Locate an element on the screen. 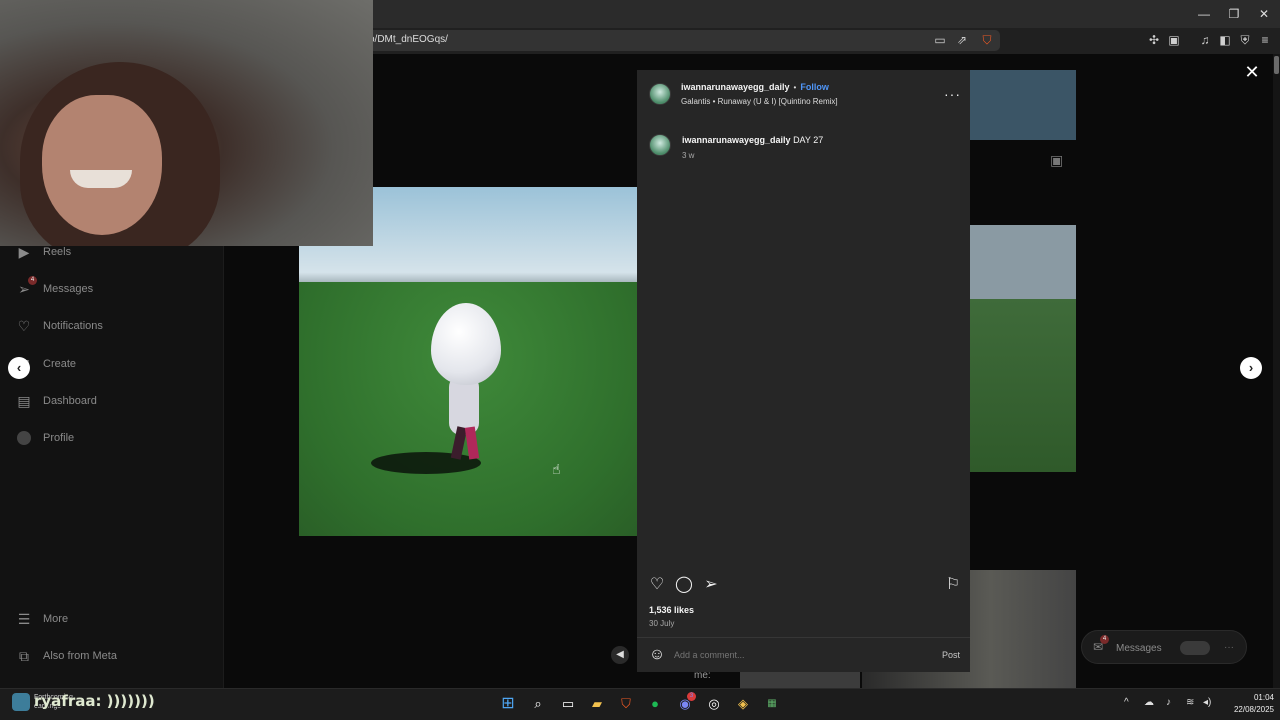 Image resolution: width=1280 pixels, height=720 pixels. heart-icon: ♡ is located at coordinates (24, 325).